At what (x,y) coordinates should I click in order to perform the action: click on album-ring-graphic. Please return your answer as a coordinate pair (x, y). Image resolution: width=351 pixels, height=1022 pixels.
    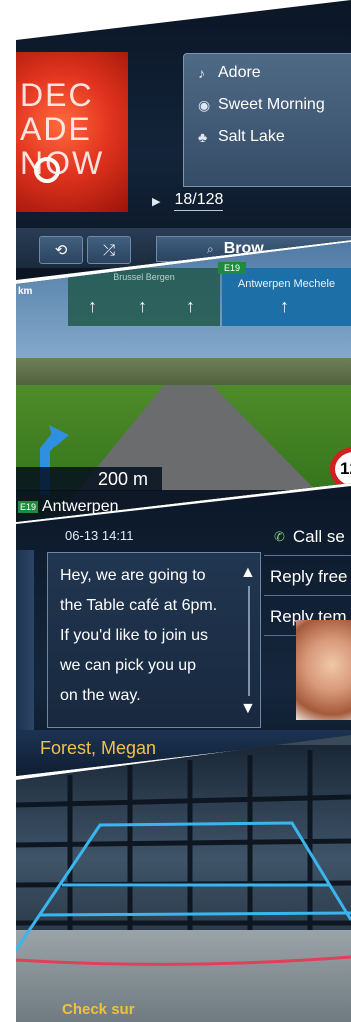
    Looking at the image, I should click on (47, 170).